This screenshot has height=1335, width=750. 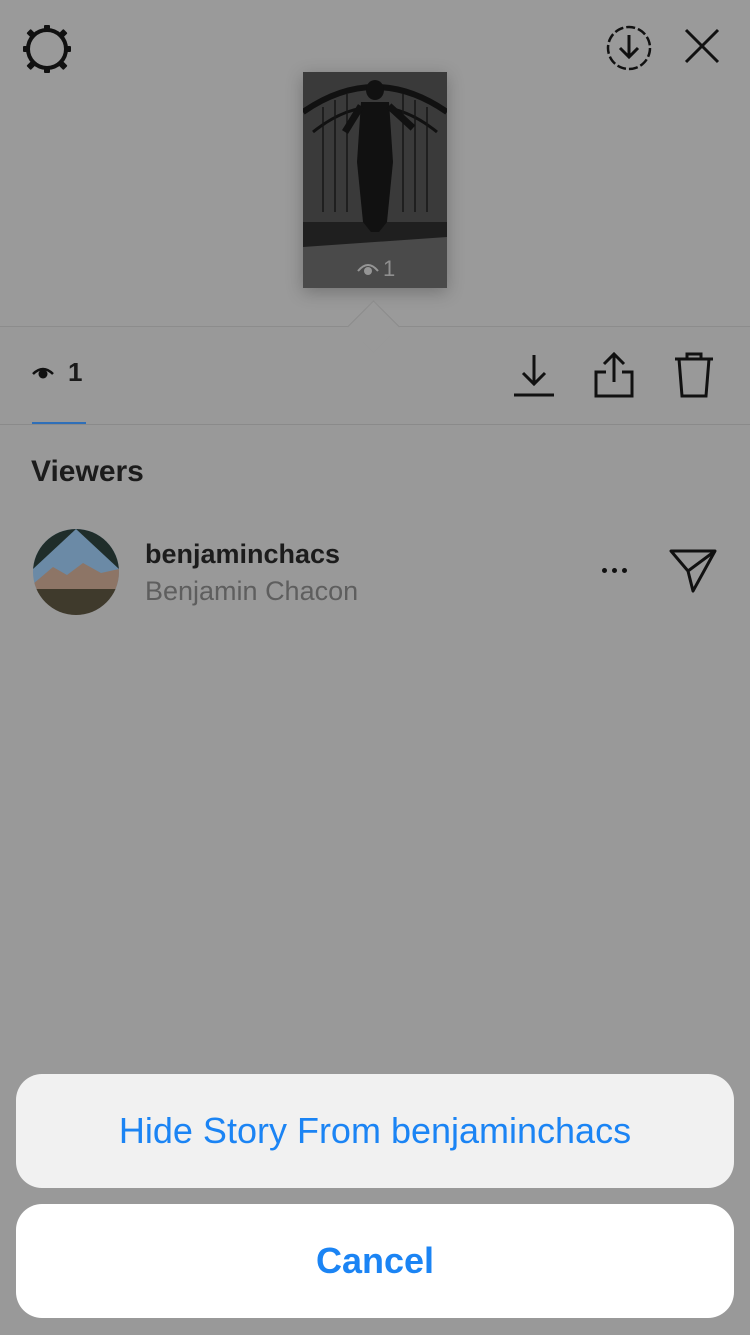 I want to click on close-icon, so click(x=702, y=46).